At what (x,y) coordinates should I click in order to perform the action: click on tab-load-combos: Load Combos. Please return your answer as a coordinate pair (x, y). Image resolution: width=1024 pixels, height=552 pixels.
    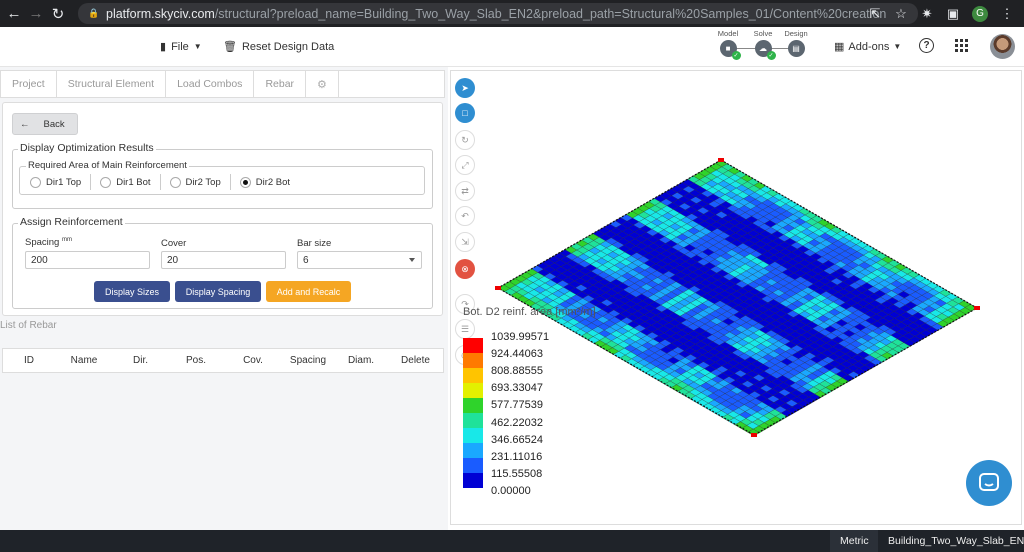
    Looking at the image, I should click on (210, 84).